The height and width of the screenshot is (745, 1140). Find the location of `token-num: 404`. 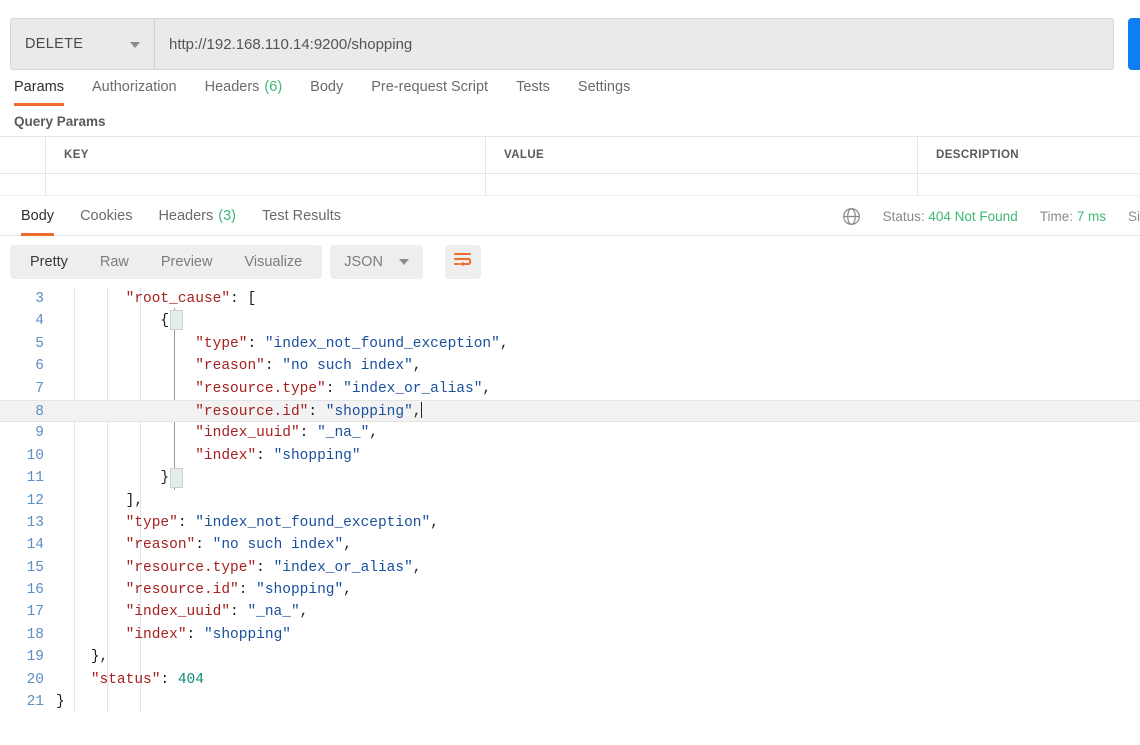

token-num: 404 is located at coordinates (190, 679).